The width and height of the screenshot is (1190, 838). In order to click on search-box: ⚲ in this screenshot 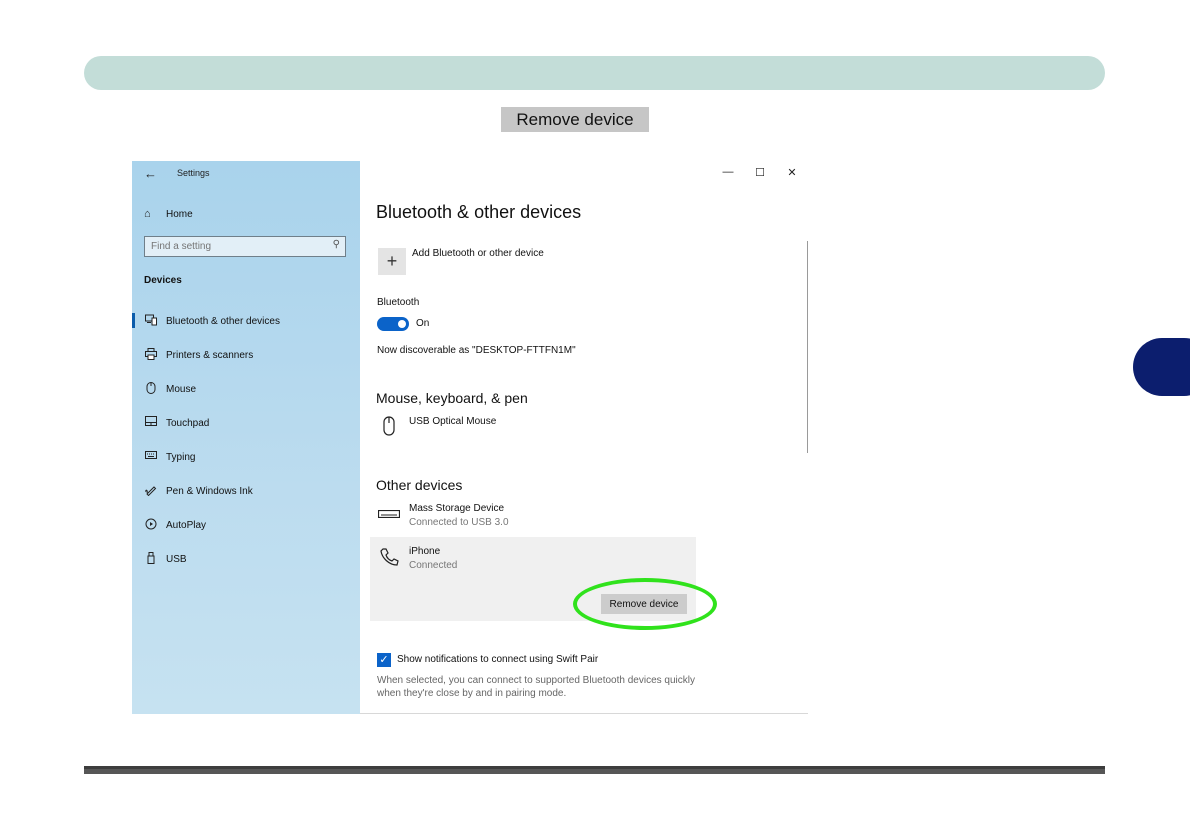, I will do `click(245, 246)`.